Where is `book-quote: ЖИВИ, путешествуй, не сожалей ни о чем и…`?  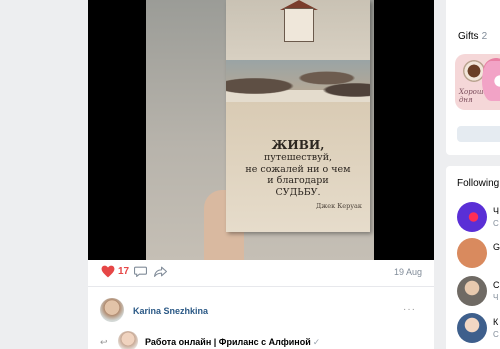 book-quote: ЖИВИ, путешествуй, не сожалей ни о чем и… is located at coordinates (298, 174).